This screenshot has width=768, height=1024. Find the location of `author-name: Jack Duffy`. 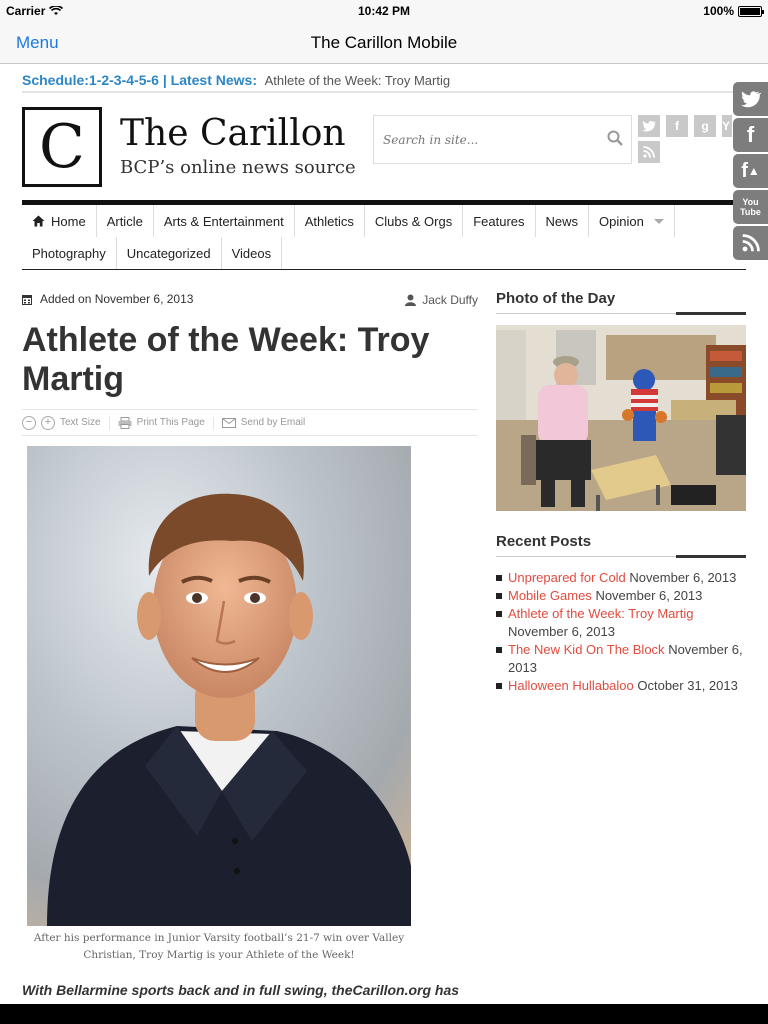

author-name: Jack Duffy is located at coordinates (450, 300).